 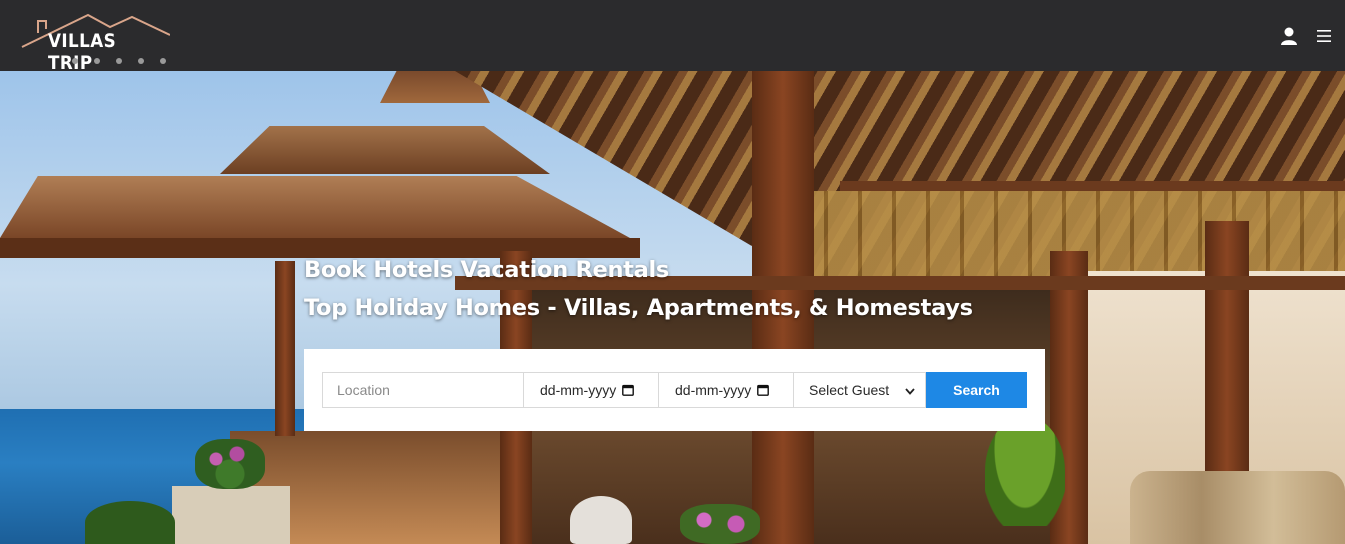 I want to click on guest-select: Select Guest, so click(x=859, y=390).